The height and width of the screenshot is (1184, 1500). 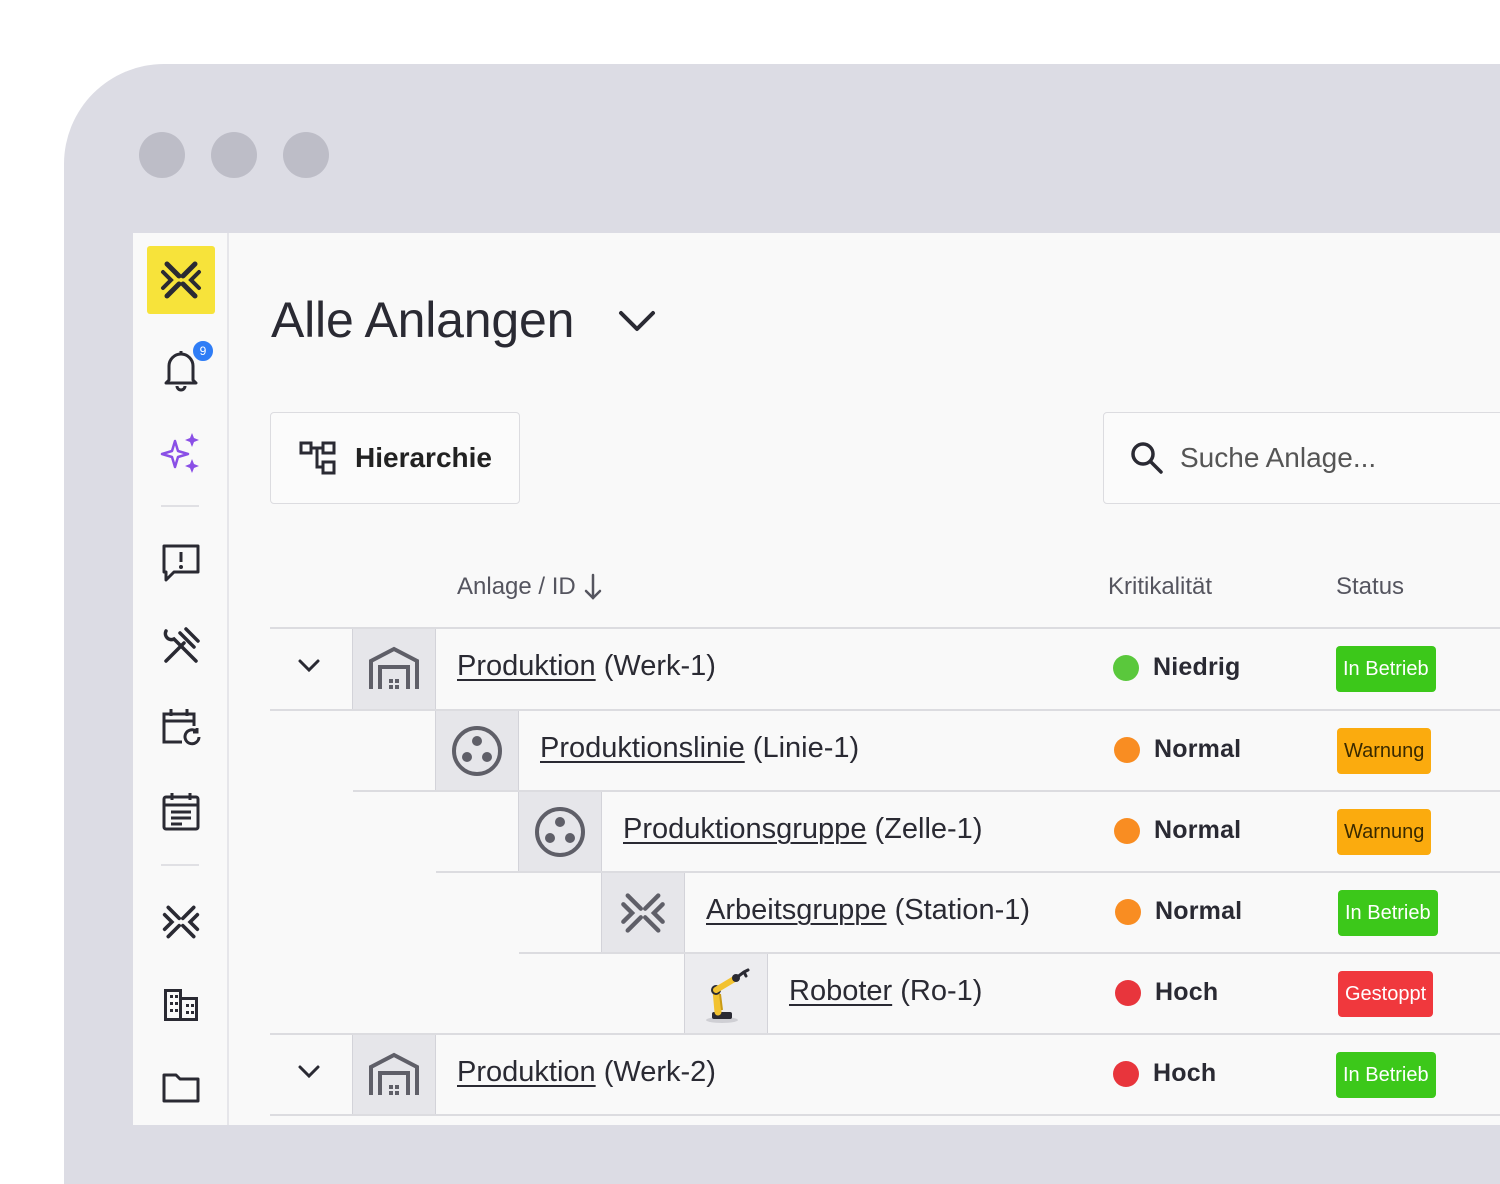 What do you see at coordinates (181, 280) in the screenshot?
I see `logo-icon` at bounding box center [181, 280].